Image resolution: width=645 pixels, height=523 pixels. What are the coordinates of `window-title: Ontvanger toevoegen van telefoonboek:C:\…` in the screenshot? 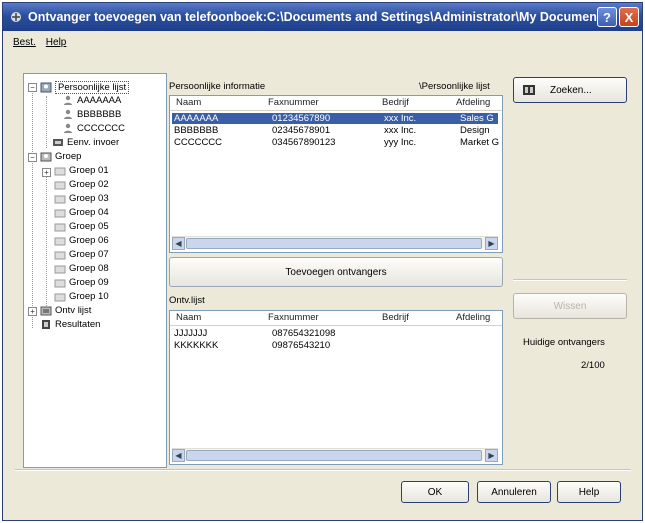 It's located at (313, 17).